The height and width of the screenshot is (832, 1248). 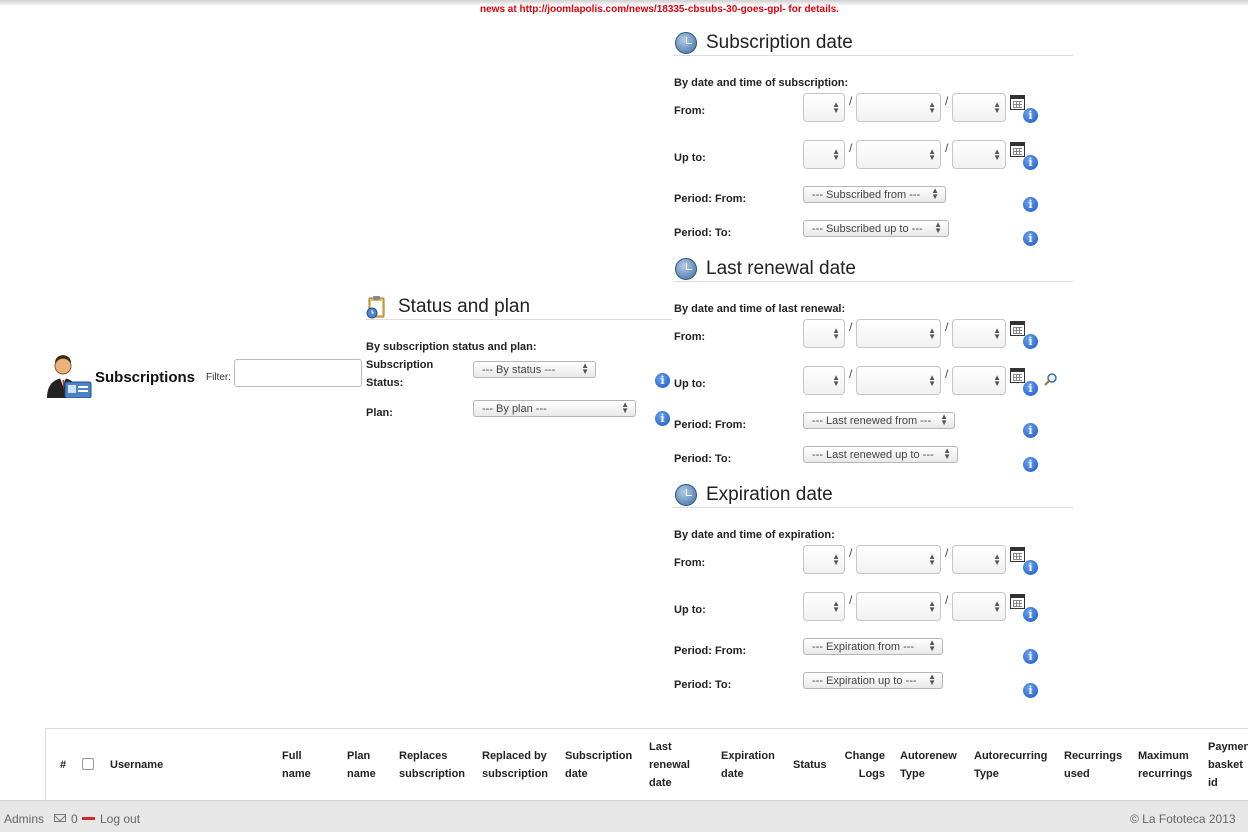 I want to click on column-replaced-by: Replaced by subscription, so click(x=515, y=765).